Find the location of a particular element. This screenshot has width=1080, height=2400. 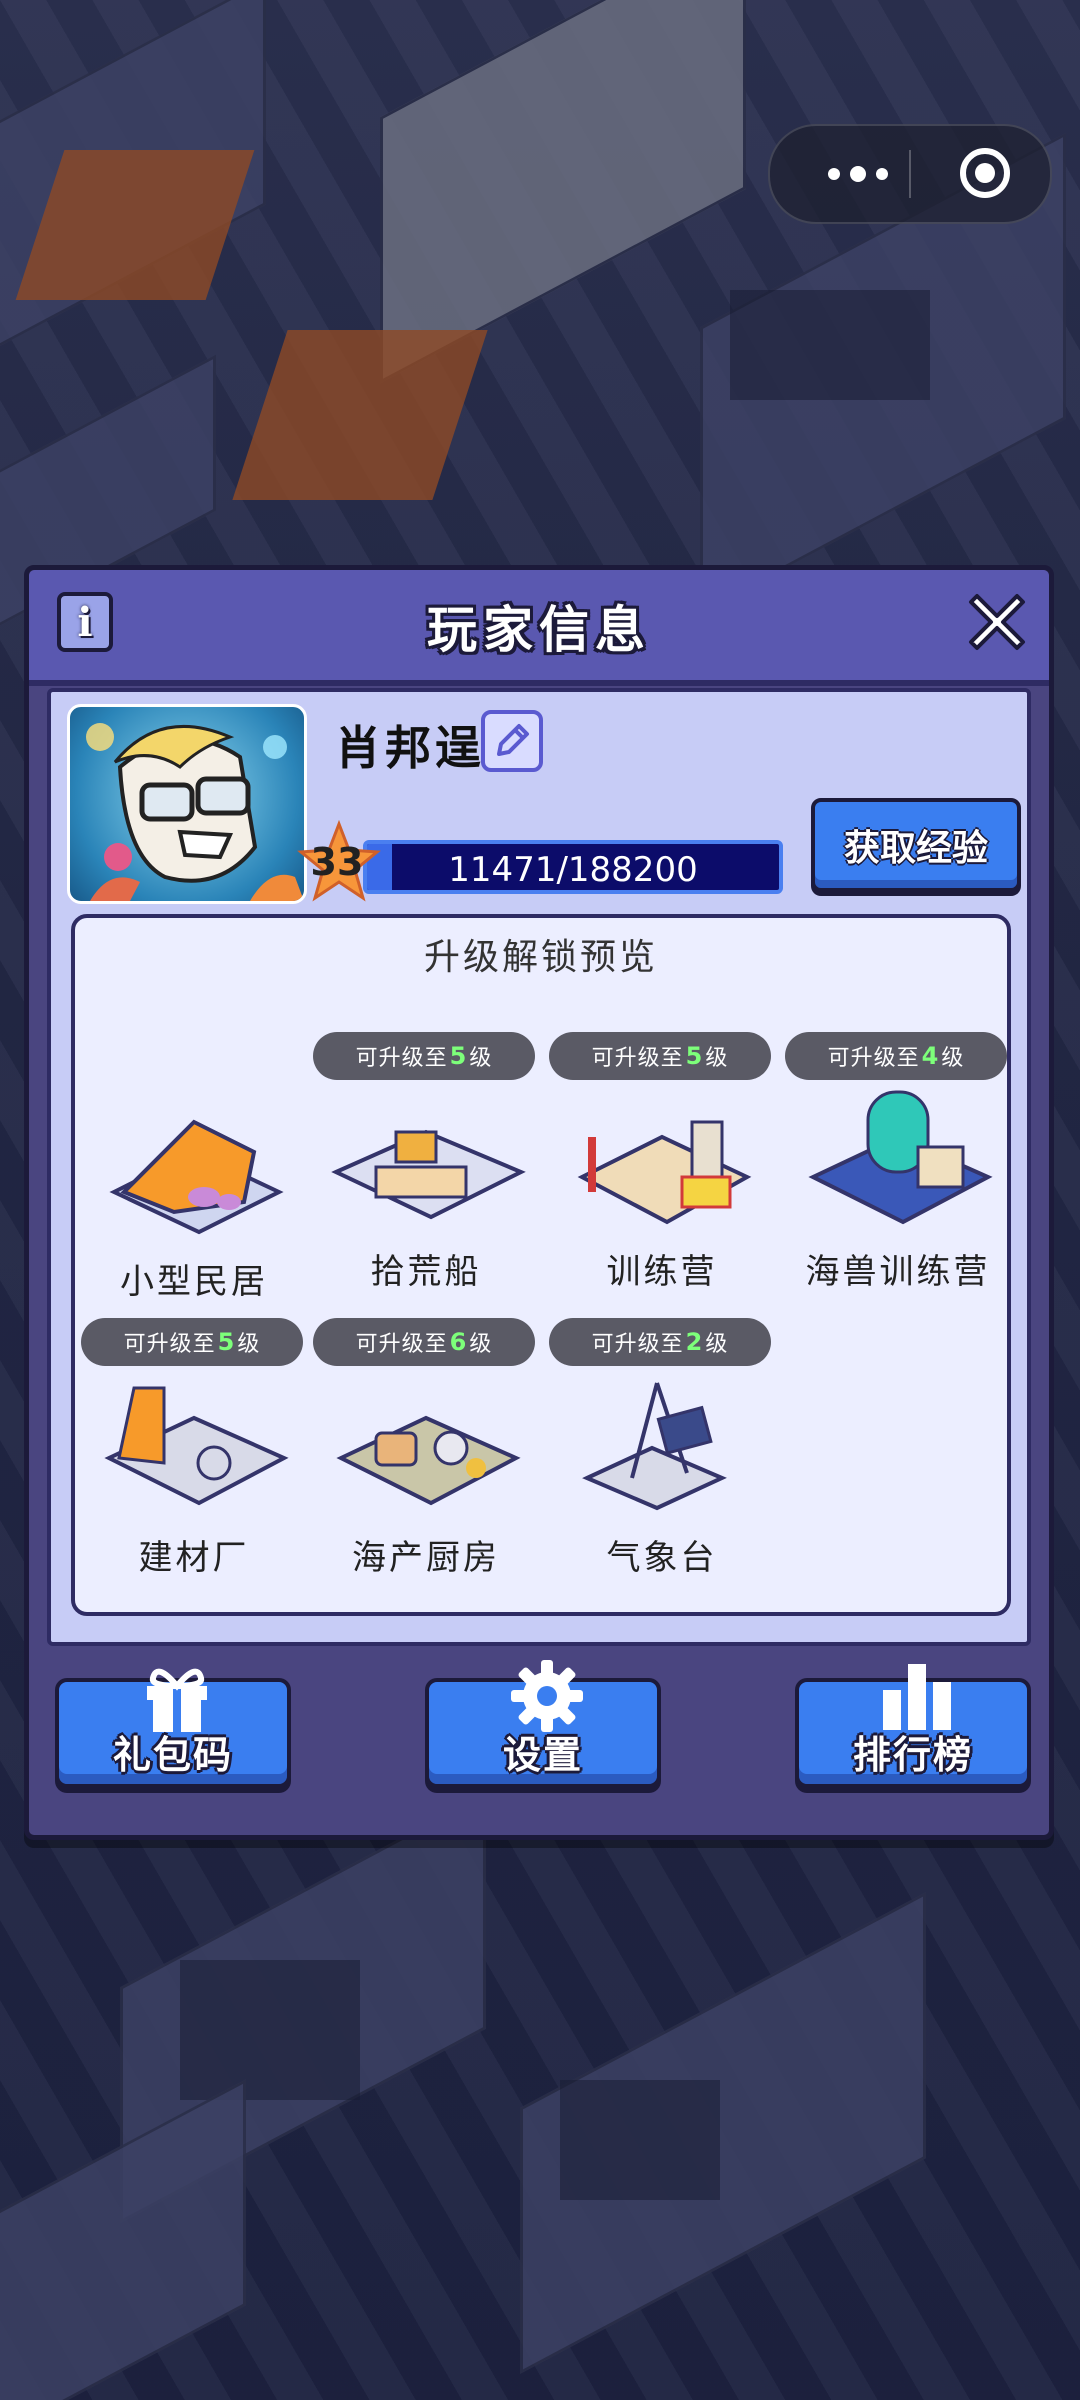

building-name: 建材厂 is located at coordinates (194, 1558).